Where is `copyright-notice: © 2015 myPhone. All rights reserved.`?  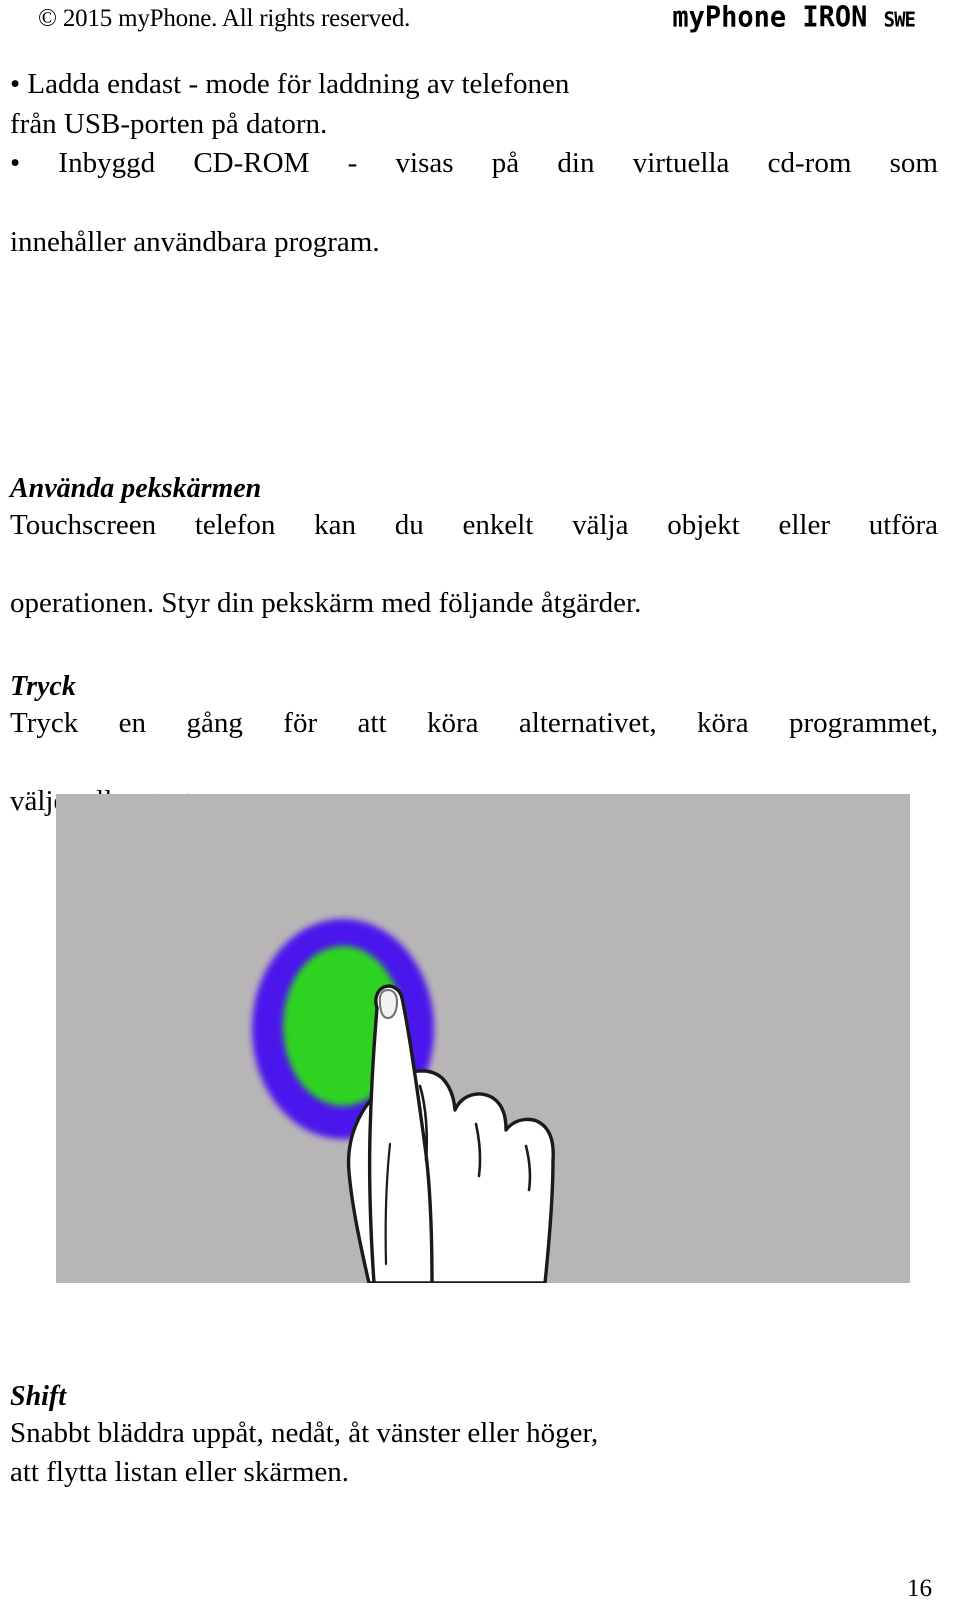 copyright-notice: © 2015 myPhone. All rights reserved. is located at coordinates (224, 18).